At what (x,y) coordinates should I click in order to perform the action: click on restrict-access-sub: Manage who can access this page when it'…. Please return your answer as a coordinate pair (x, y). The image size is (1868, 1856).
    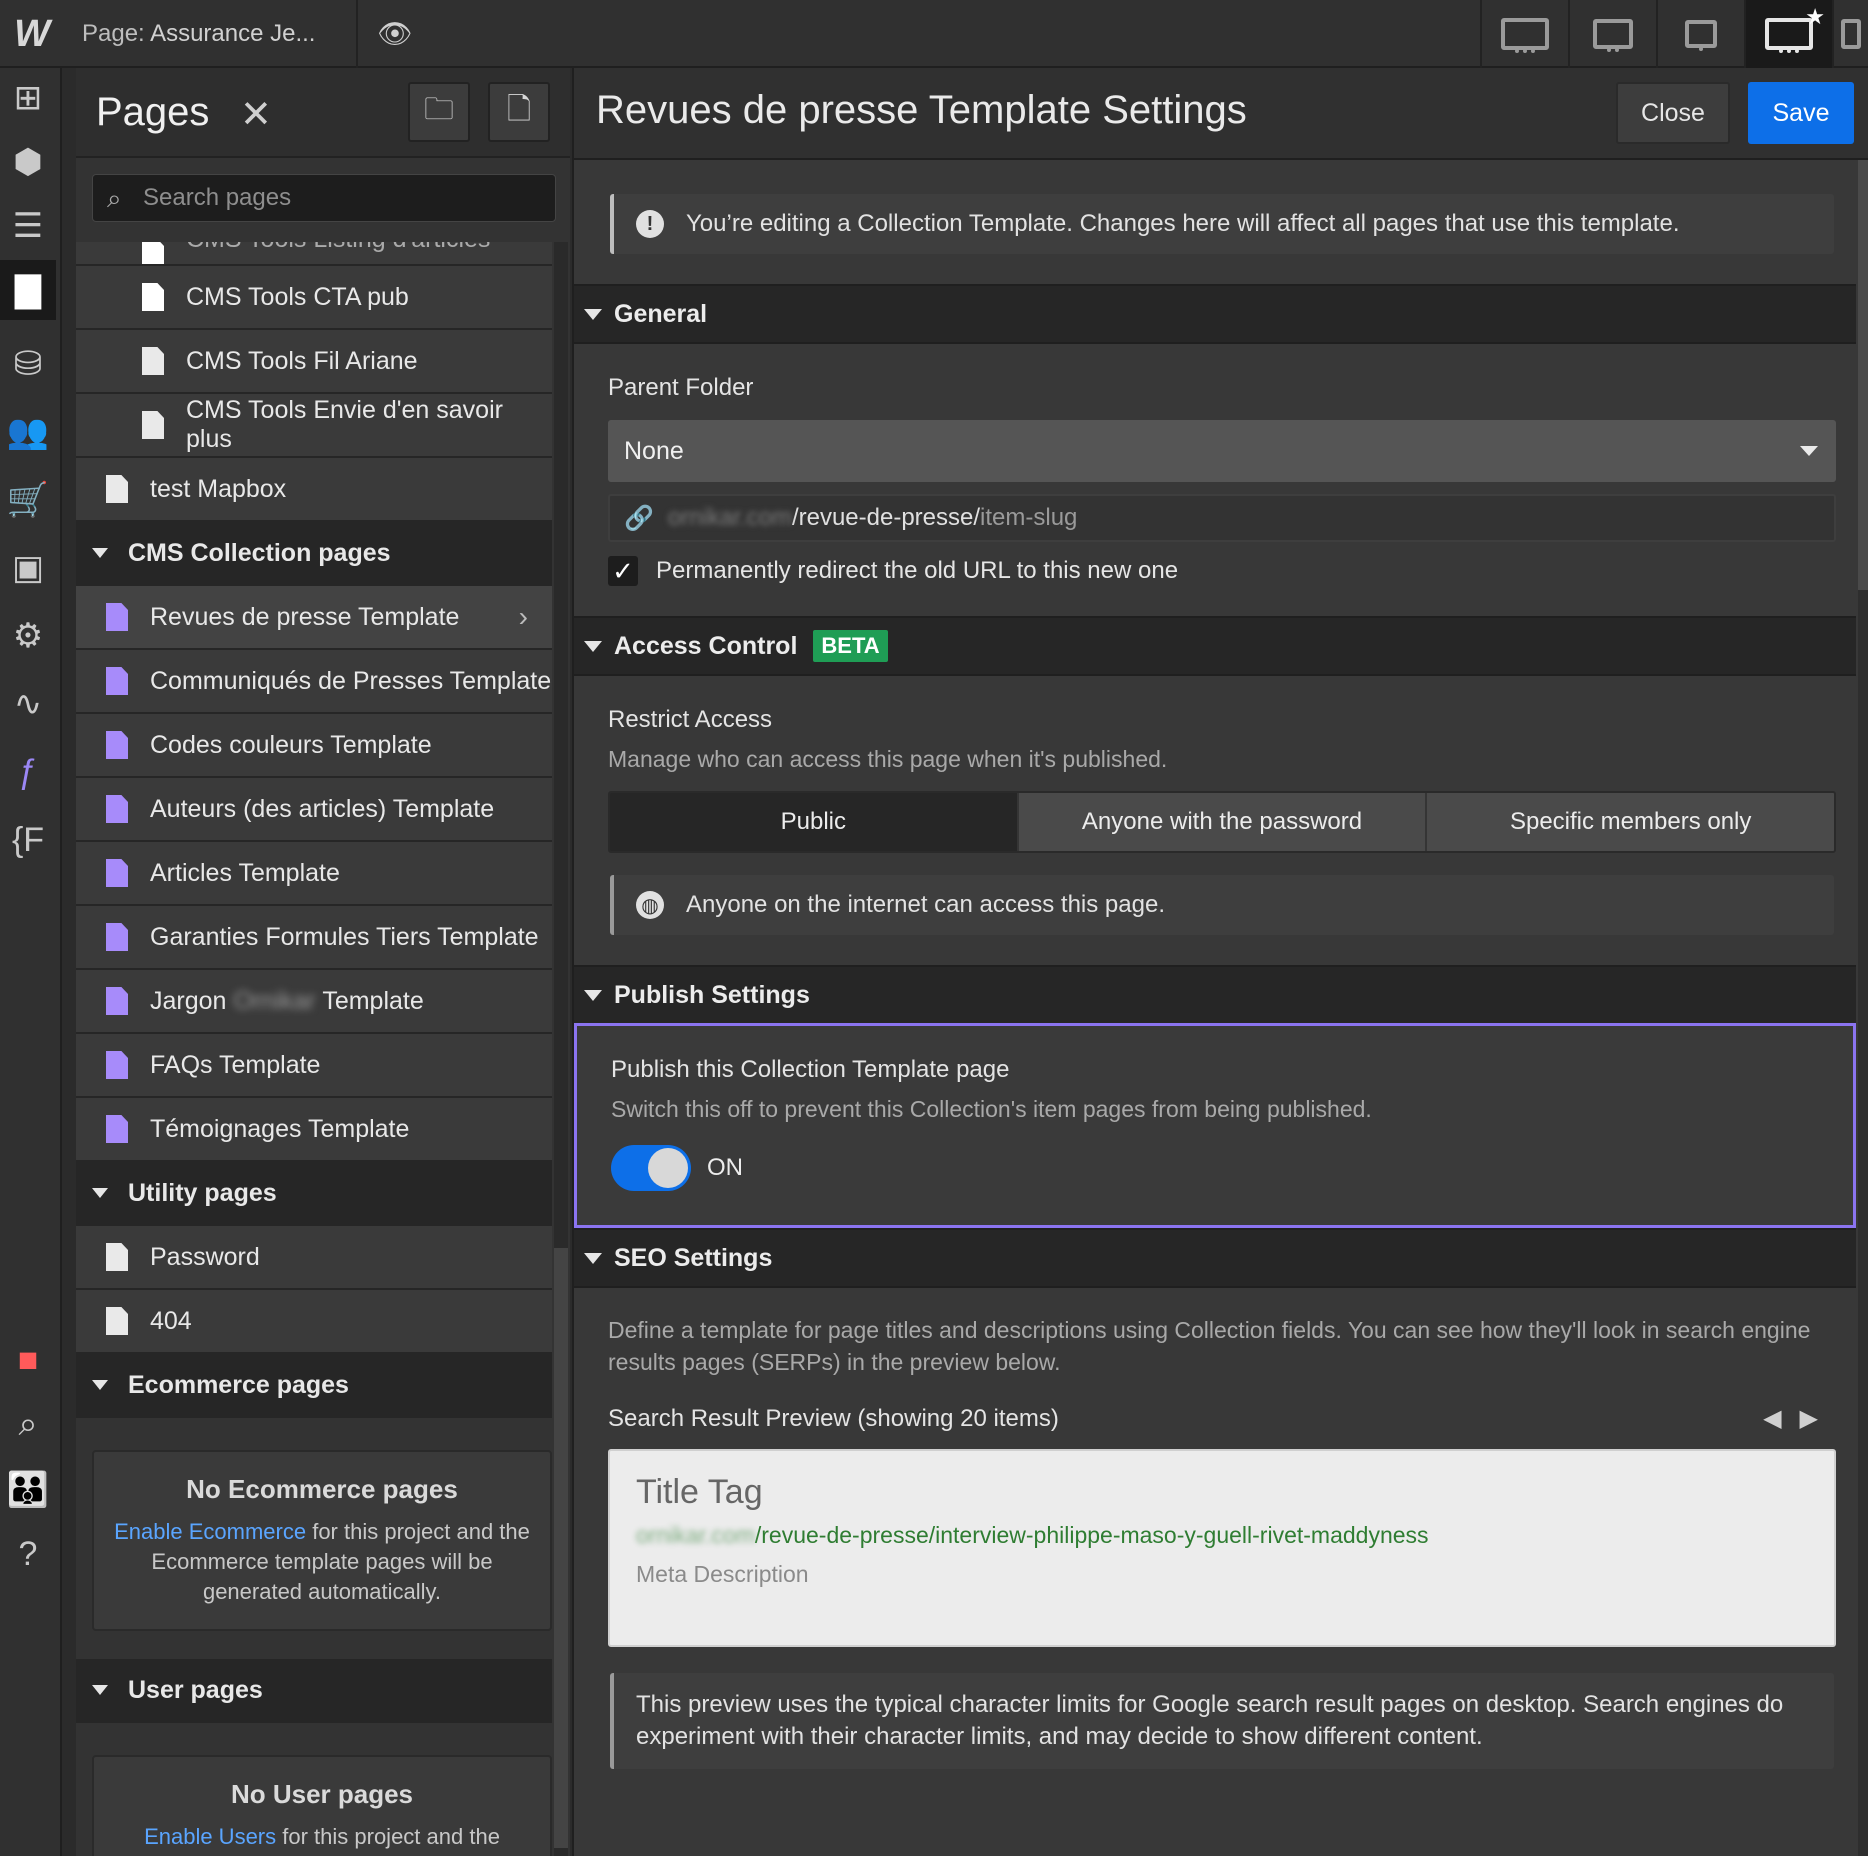
    Looking at the image, I should click on (888, 759).